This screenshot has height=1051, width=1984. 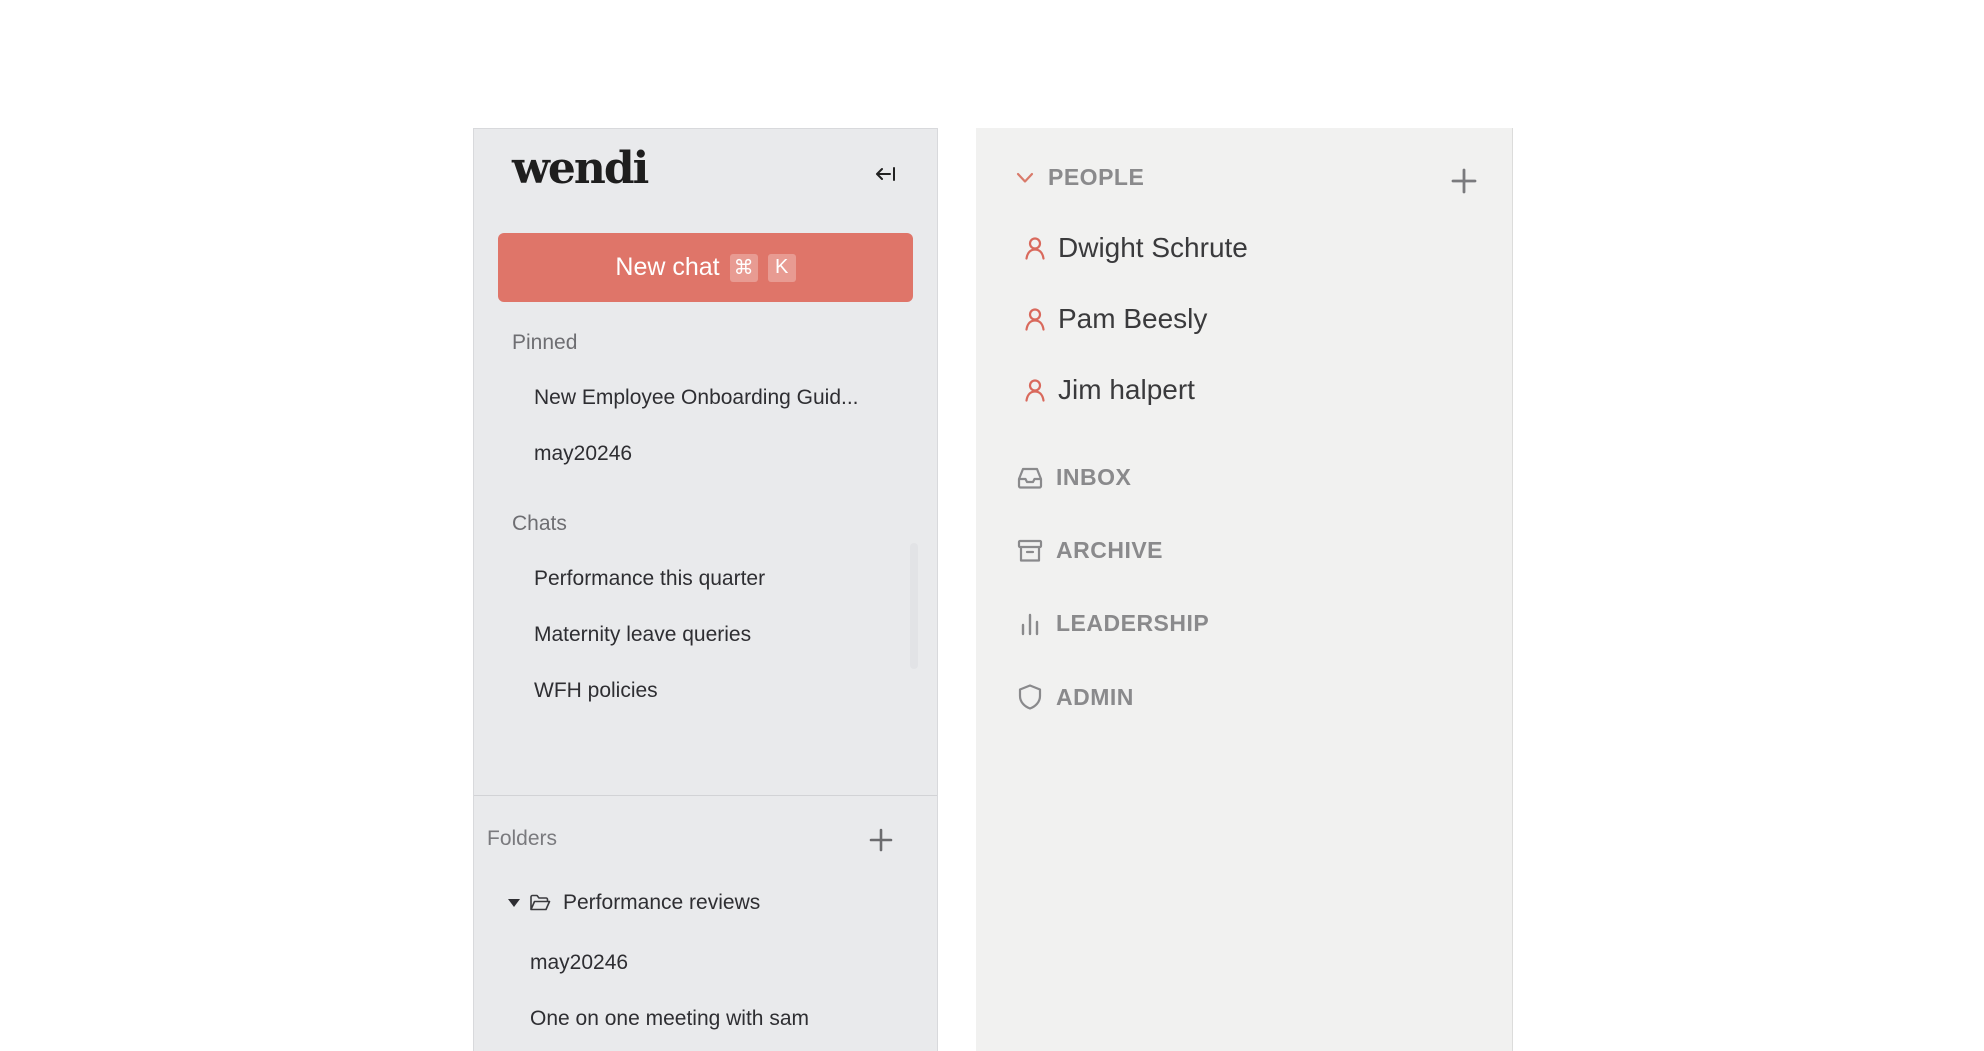 I want to click on shortcut-k-key: K, so click(x=781, y=267).